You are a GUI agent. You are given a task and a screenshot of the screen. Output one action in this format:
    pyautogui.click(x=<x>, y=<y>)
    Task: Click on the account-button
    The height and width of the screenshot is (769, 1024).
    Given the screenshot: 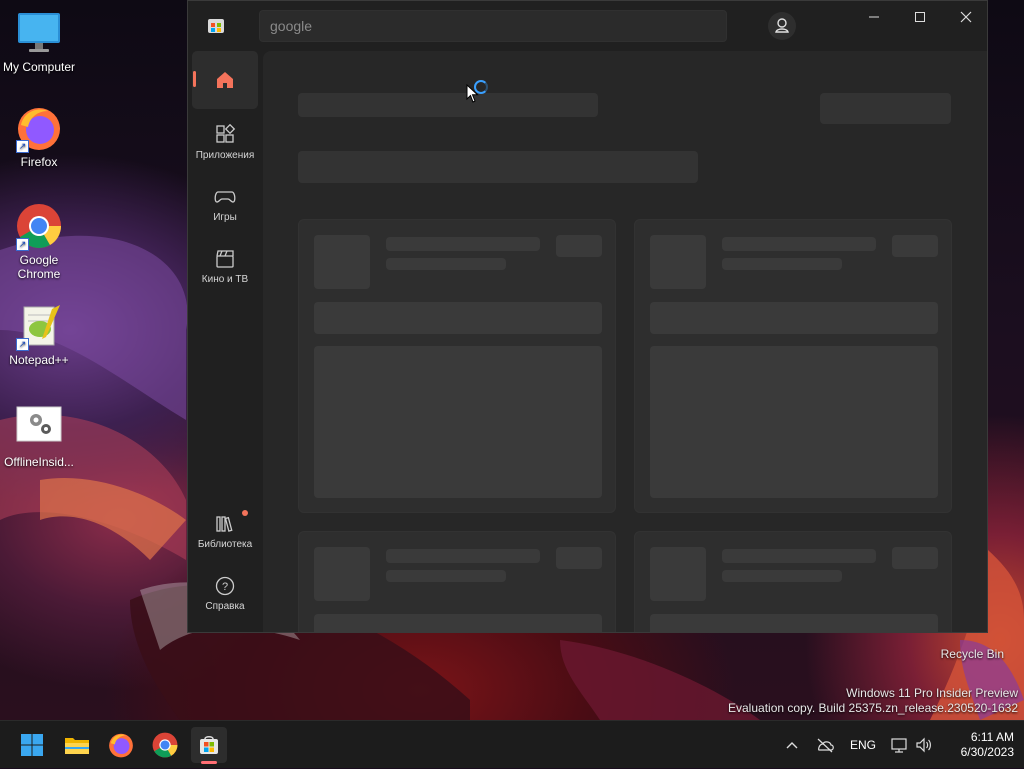 What is the action you would take?
    pyautogui.click(x=782, y=26)
    